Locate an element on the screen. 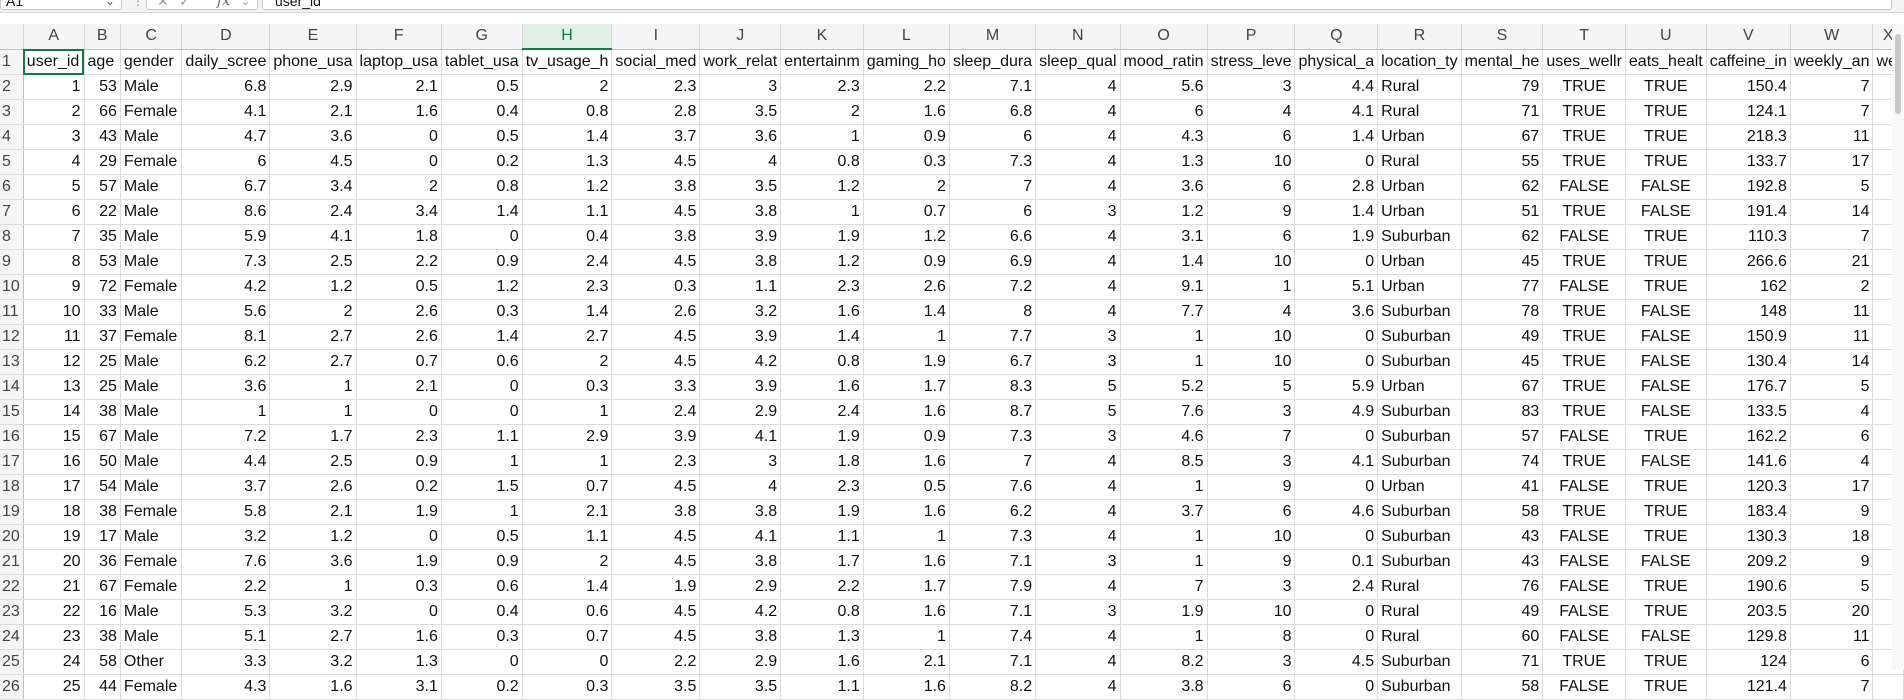 The width and height of the screenshot is (1904, 700). data-cell: 3.4 is located at coordinates (399, 212).